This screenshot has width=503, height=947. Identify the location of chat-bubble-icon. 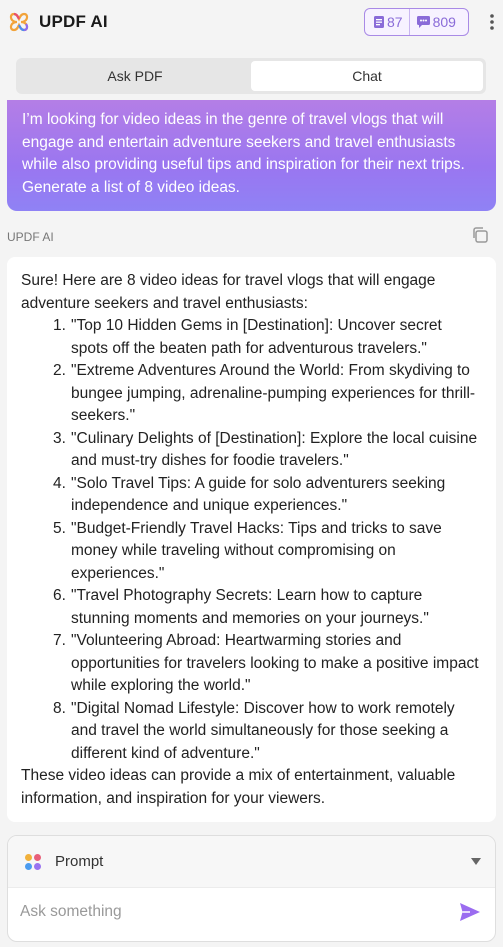
(423, 22).